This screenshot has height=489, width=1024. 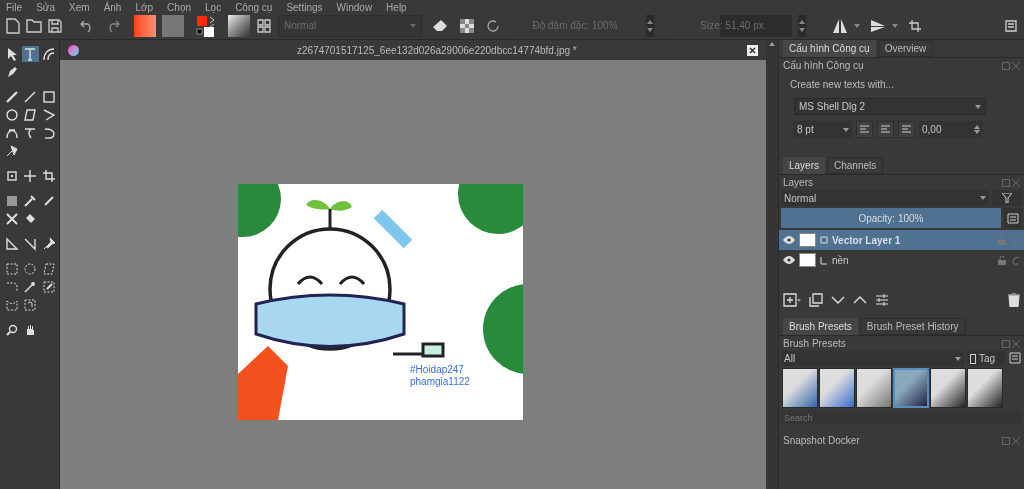 What do you see at coordinates (254, 8) in the screenshot?
I see `menu-item: Công cụ` at bounding box center [254, 8].